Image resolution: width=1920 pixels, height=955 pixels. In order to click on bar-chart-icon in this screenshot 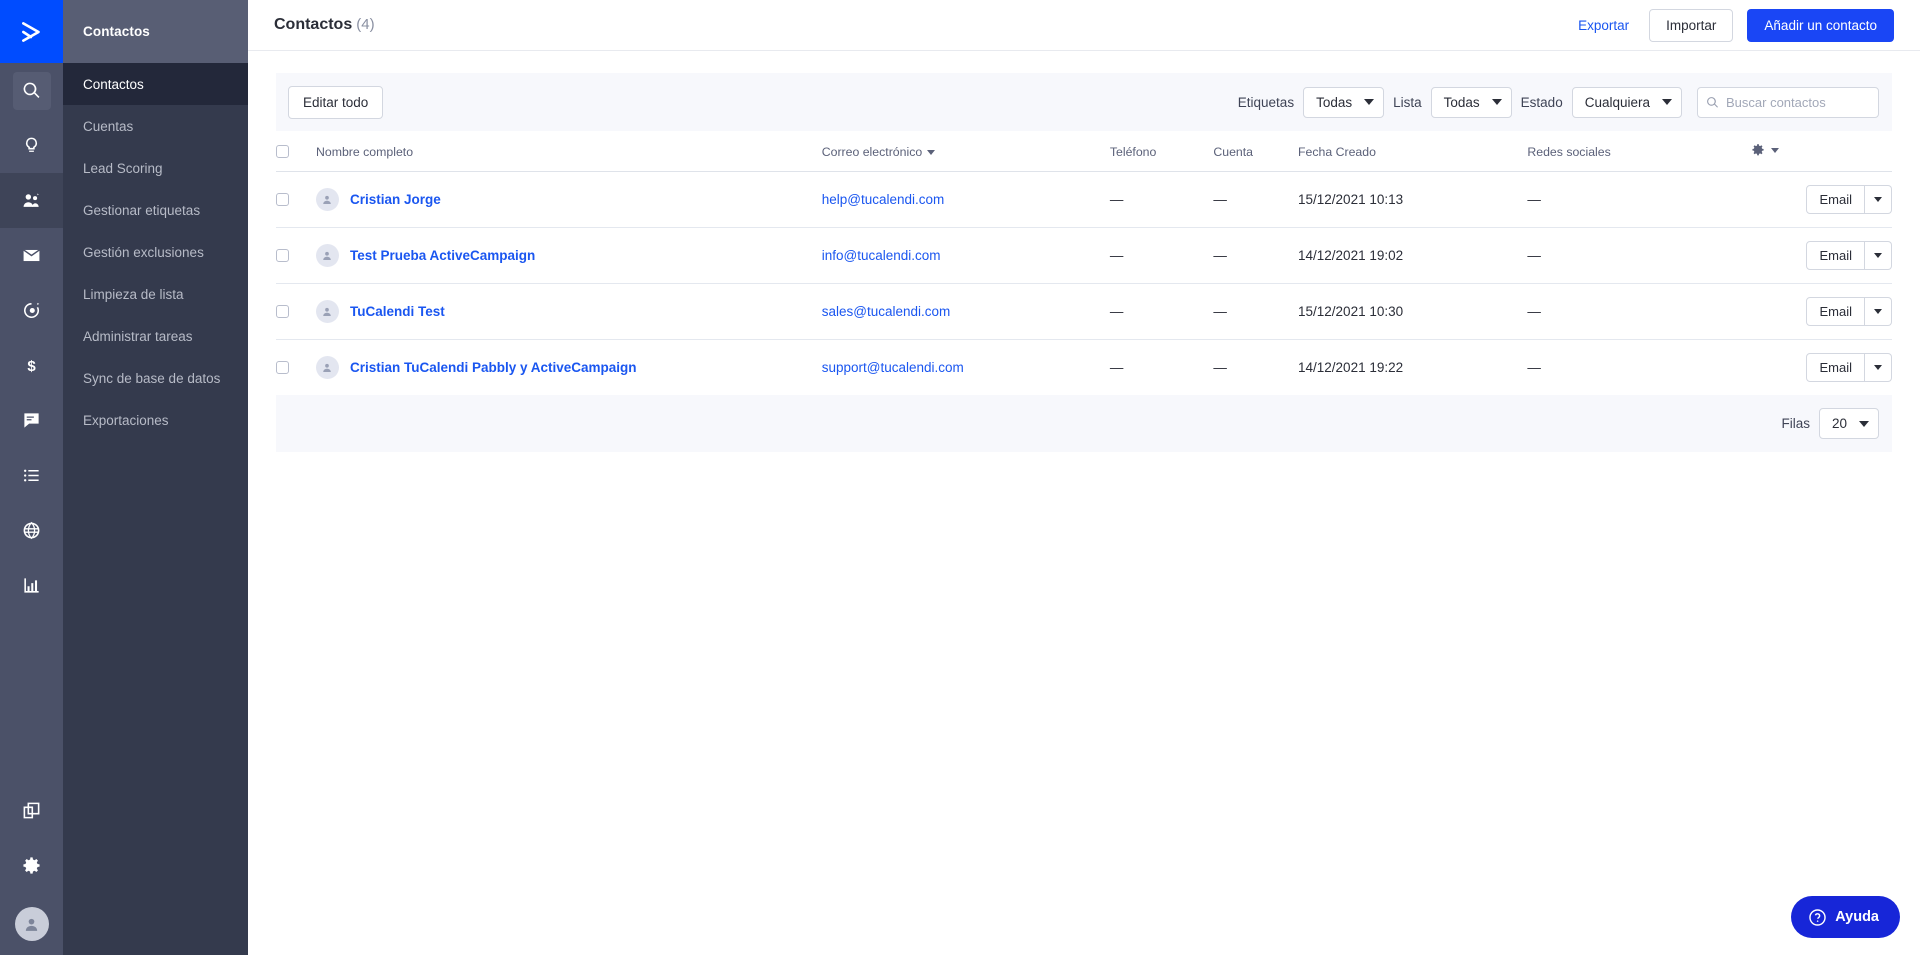, I will do `click(32, 586)`.